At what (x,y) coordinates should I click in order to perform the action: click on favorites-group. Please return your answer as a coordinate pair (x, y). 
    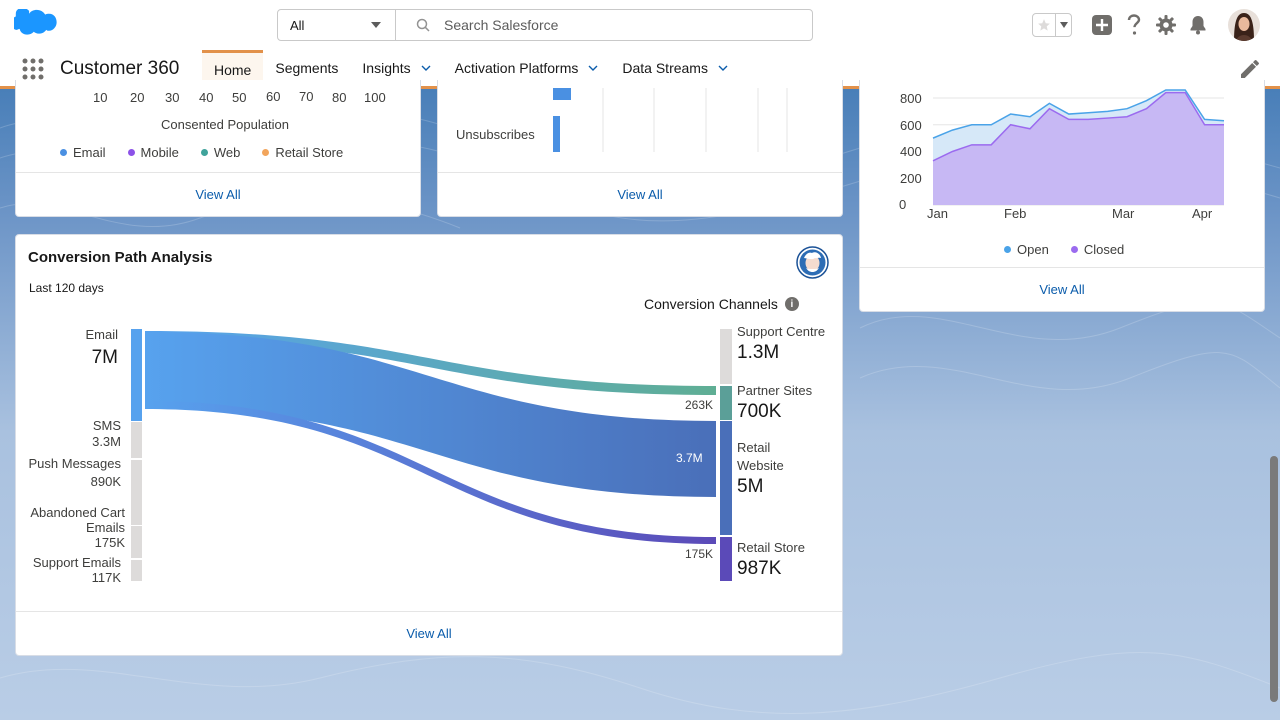
    Looking at the image, I should click on (1052, 25).